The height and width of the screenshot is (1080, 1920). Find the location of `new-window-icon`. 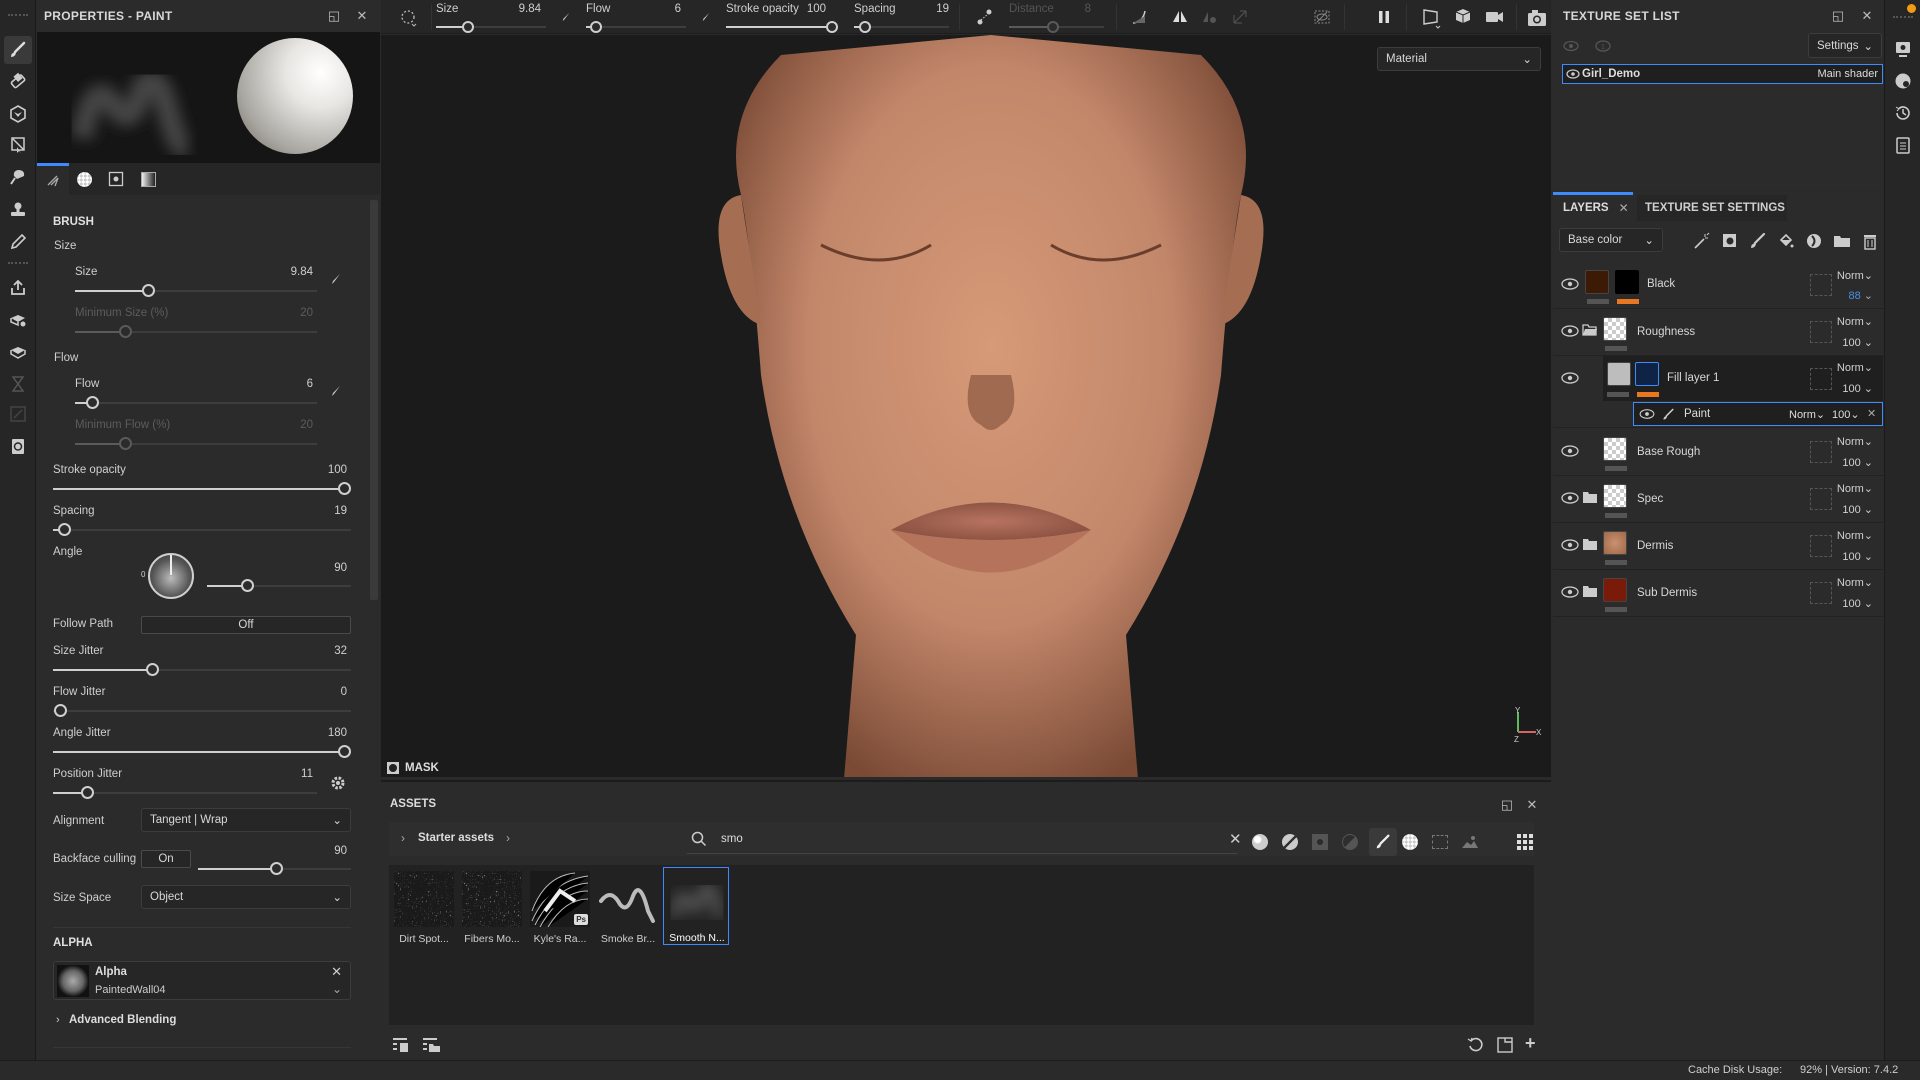

new-window-icon is located at coordinates (1505, 1045).